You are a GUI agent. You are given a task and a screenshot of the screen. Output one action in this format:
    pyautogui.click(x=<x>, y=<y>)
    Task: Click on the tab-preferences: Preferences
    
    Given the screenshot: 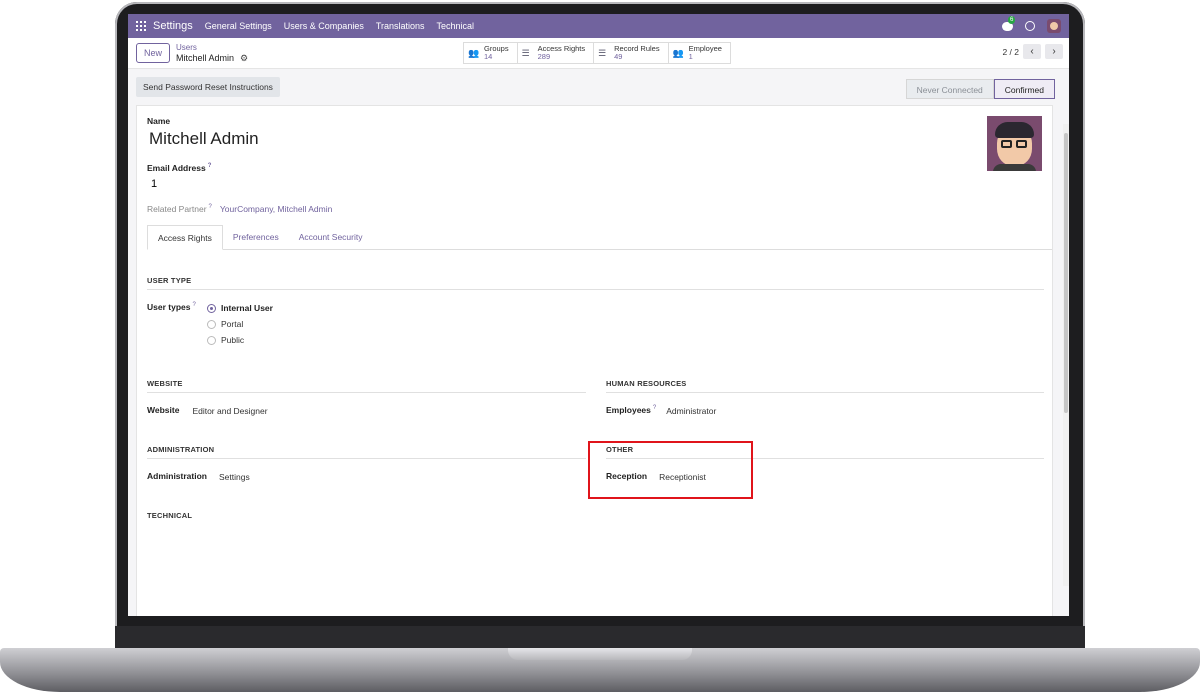 What is the action you would take?
    pyautogui.click(x=256, y=237)
    